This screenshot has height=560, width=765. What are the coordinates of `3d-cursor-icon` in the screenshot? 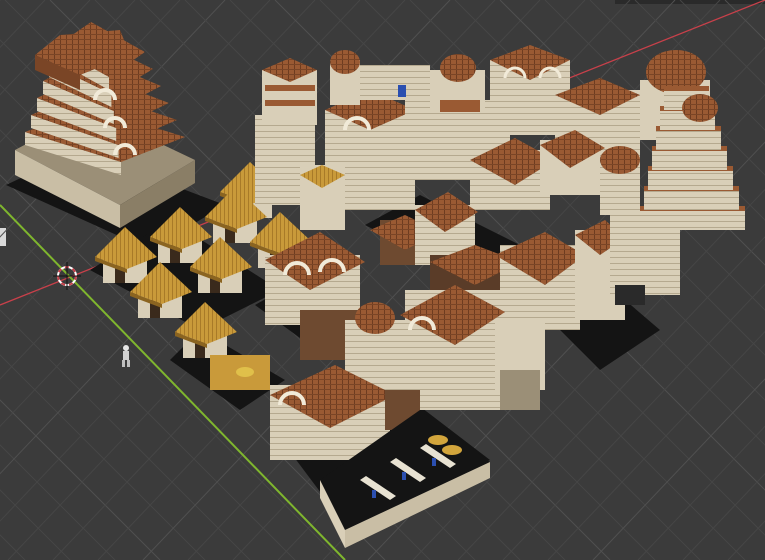 It's located at (67, 276).